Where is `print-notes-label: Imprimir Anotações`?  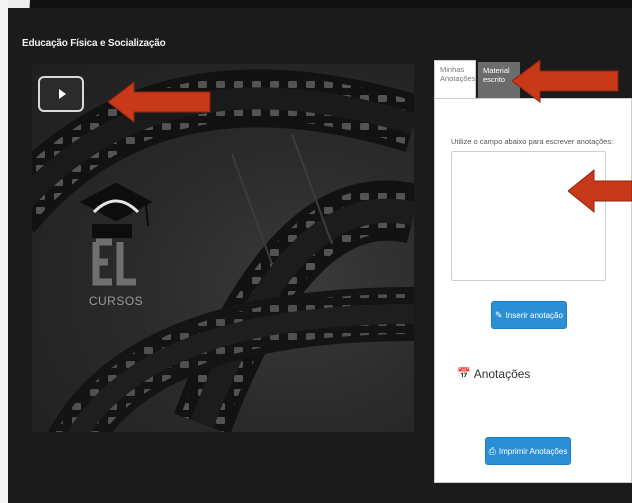 print-notes-label: Imprimir Anotações is located at coordinates (533, 451).